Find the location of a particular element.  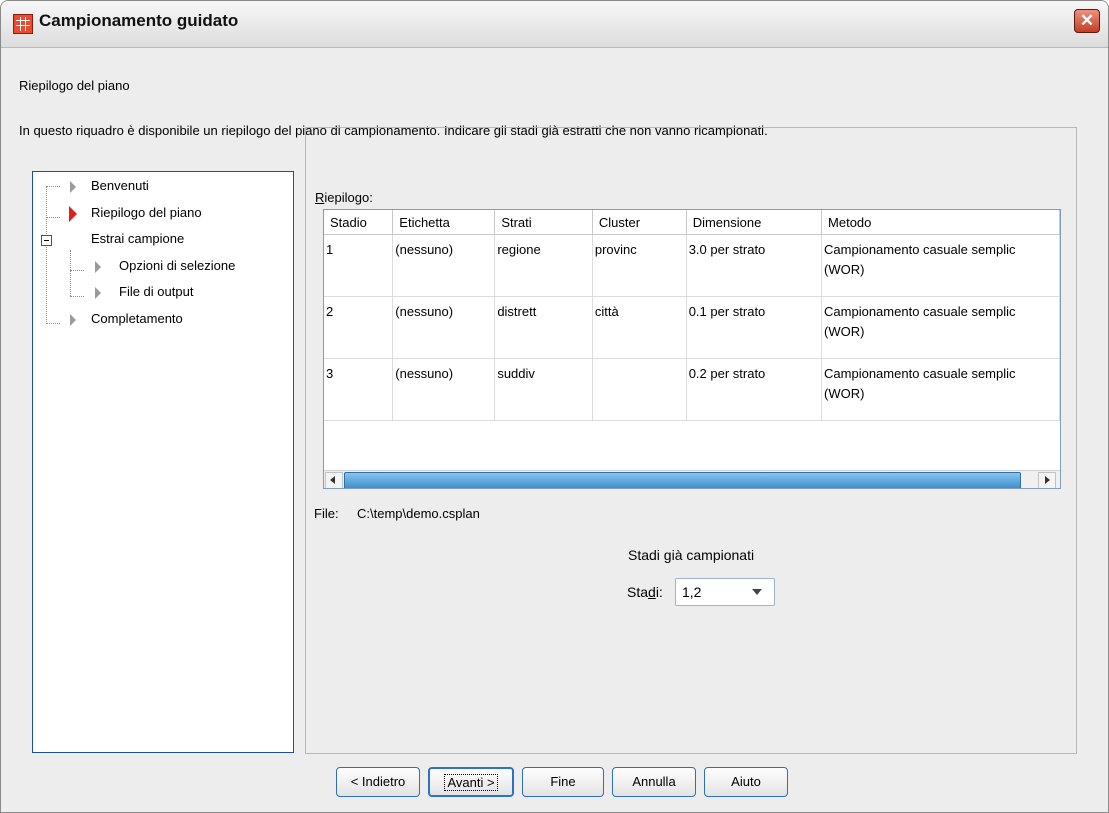

scroll-right-icon is located at coordinates (1047, 480).